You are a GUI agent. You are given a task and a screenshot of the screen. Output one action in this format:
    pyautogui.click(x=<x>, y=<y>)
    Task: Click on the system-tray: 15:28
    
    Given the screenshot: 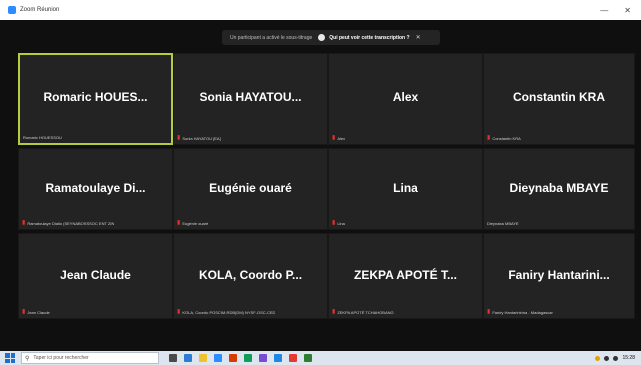 What is the action you would take?
    pyautogui.click(x=615, y=358)
    